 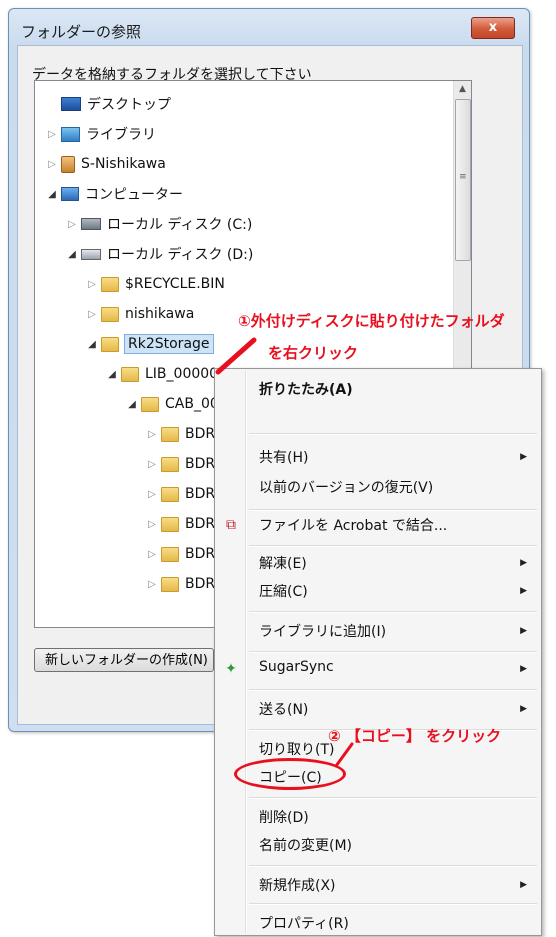 What do you see at coordinates (246, 652) in the screenshot?
I see `menu-gutter` at bounding box center [246, 652].